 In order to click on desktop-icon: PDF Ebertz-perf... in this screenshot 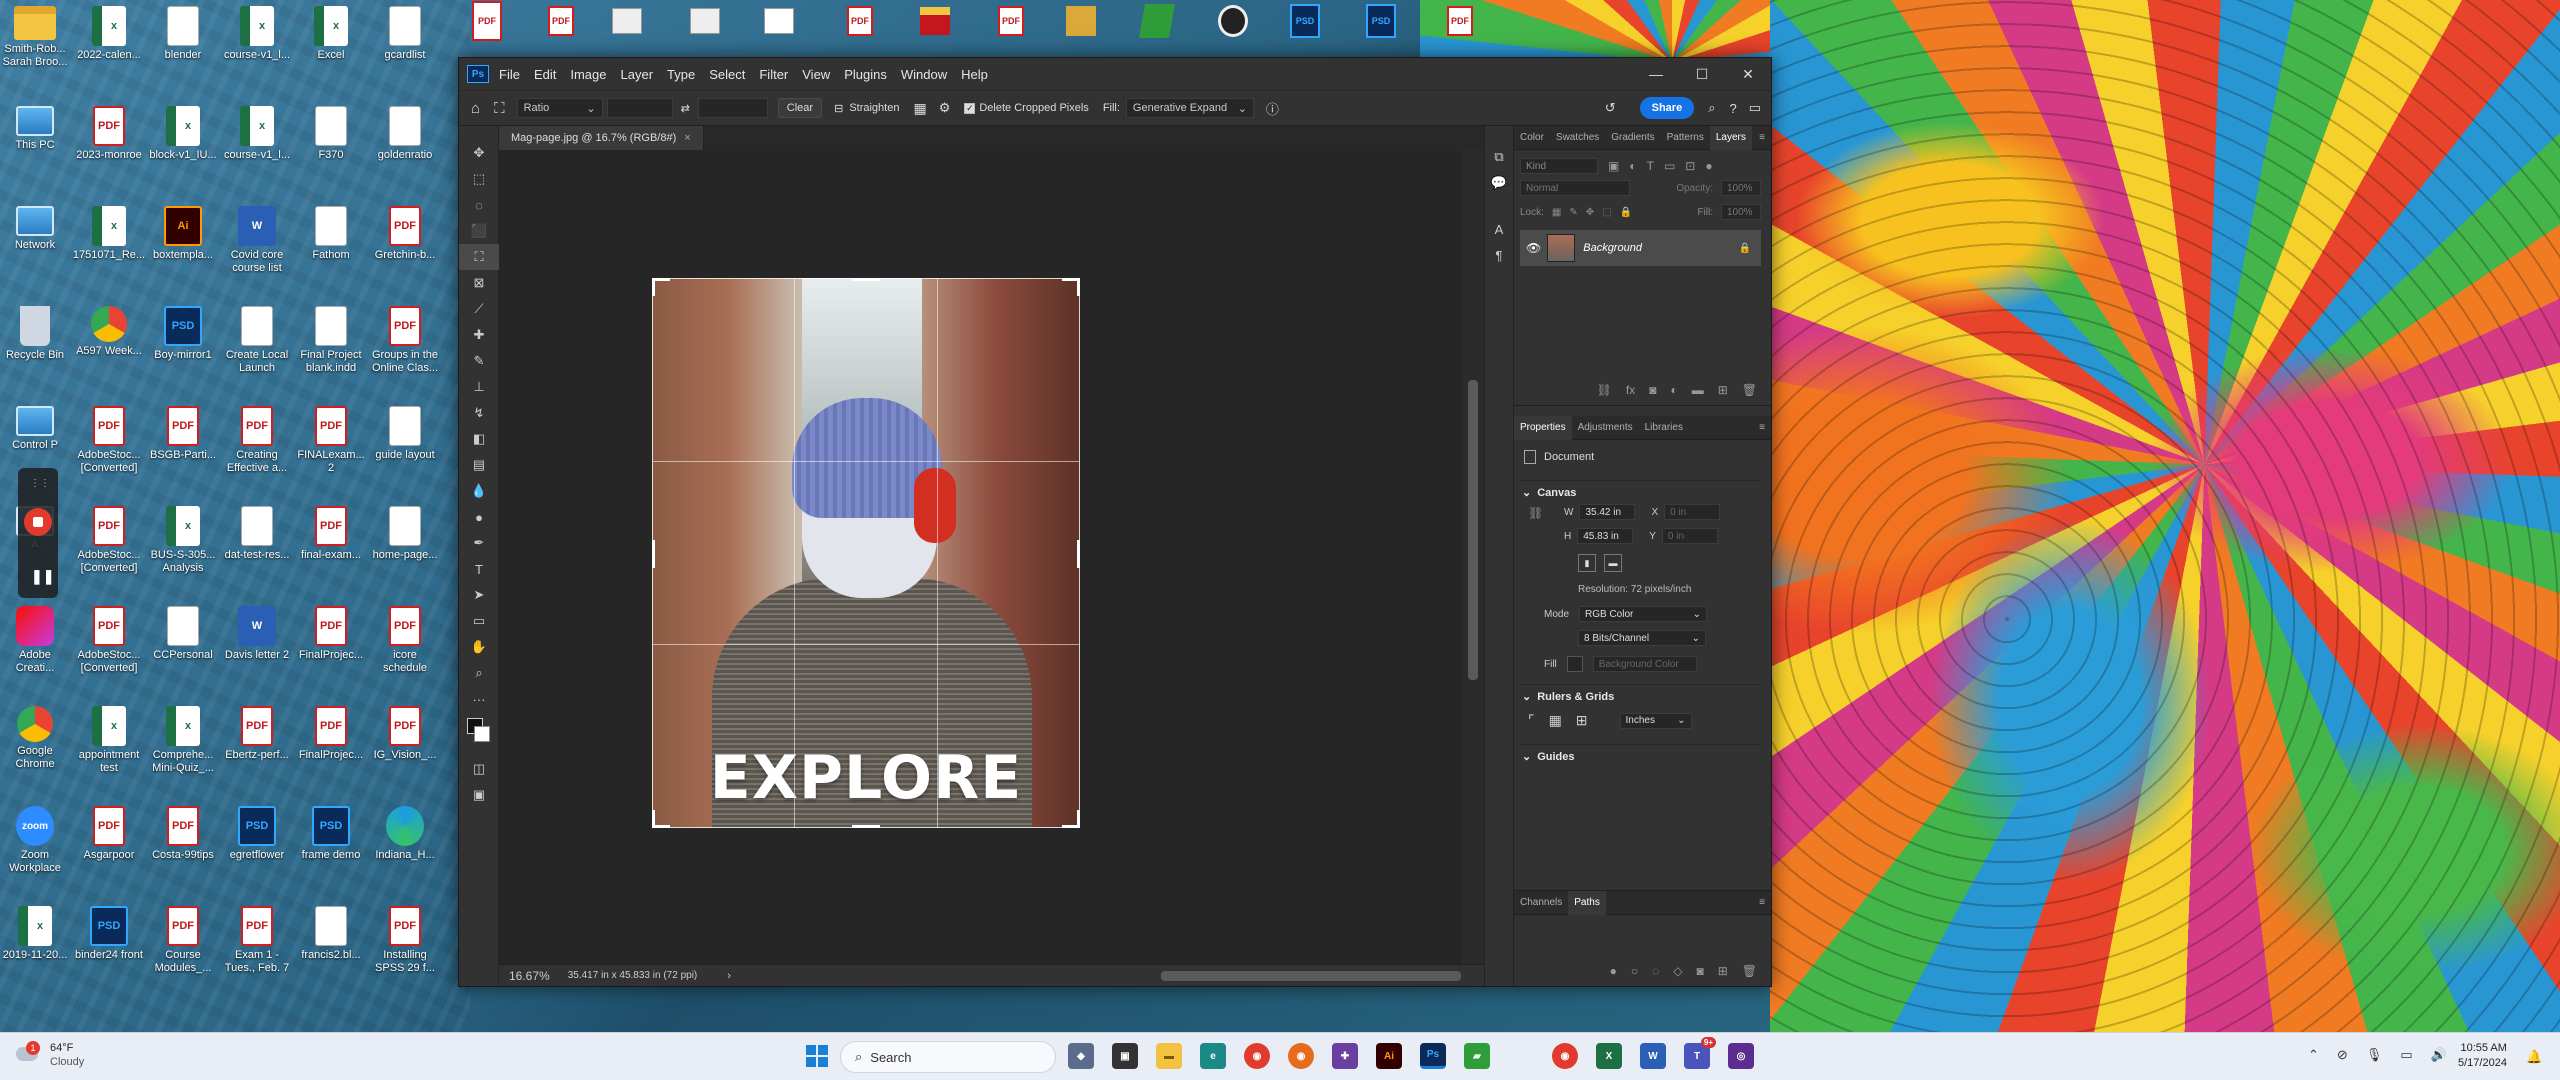, I will do `click(257, 734)`.